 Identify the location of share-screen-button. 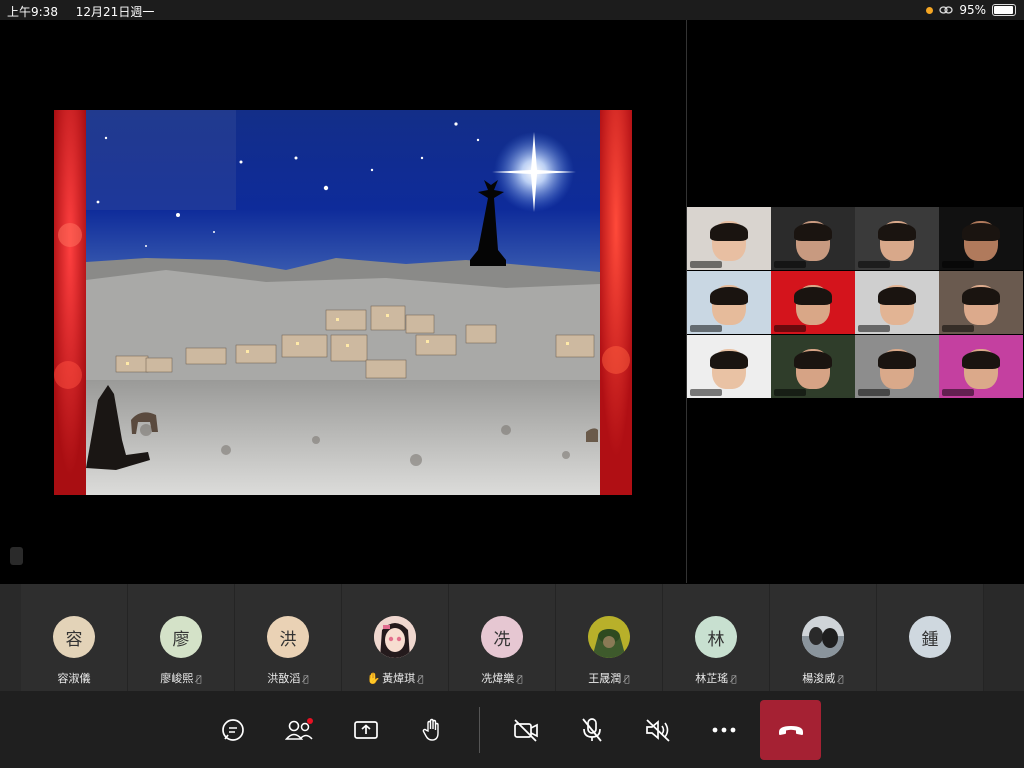
(366, 730).